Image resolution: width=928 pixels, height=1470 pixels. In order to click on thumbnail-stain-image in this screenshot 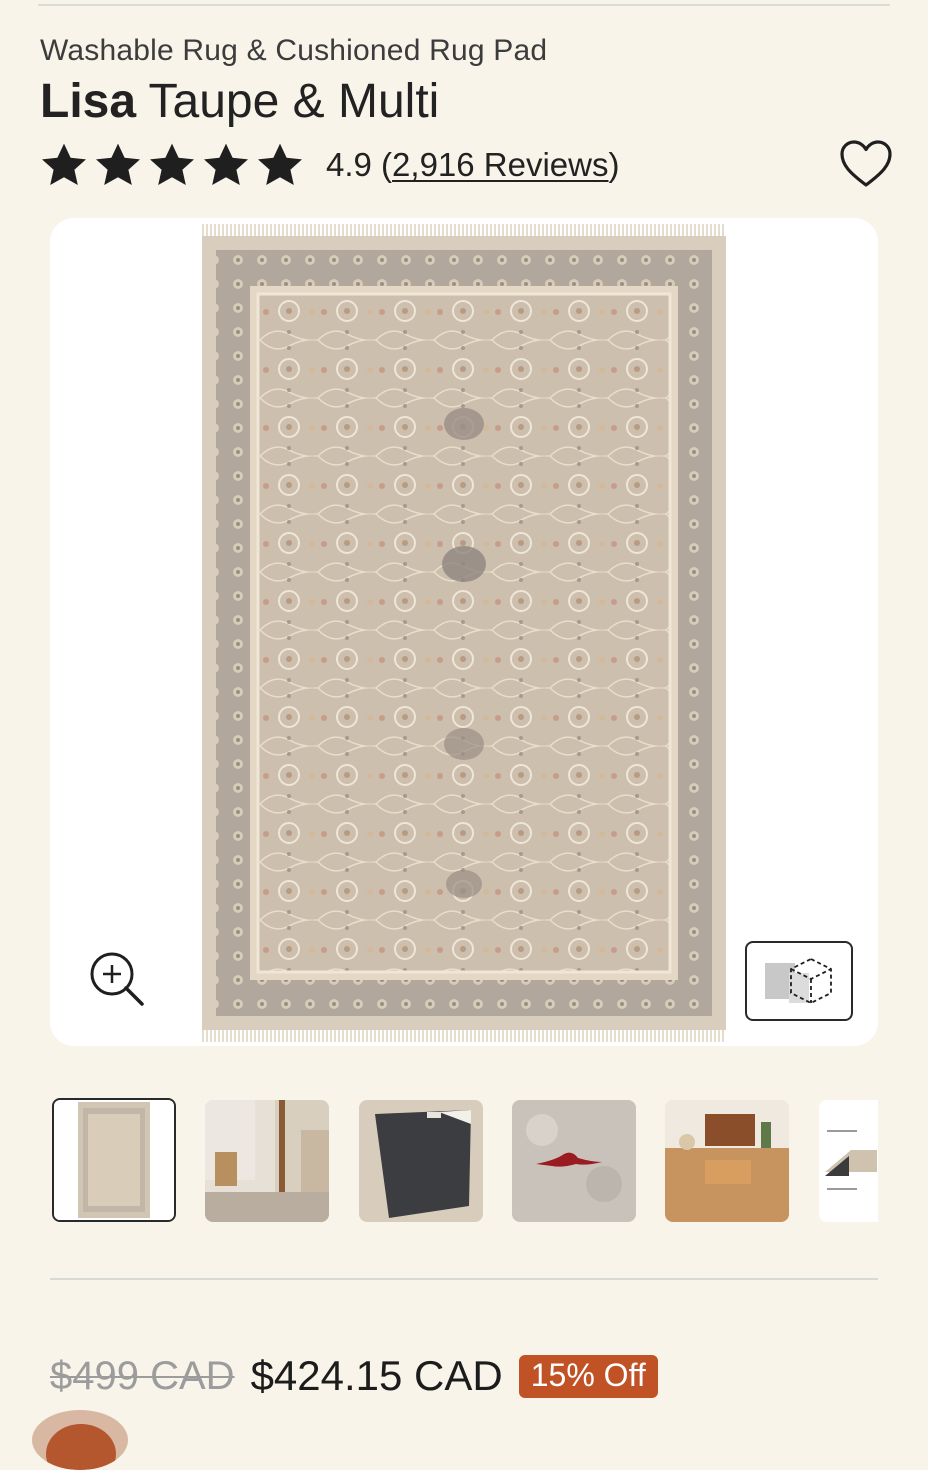, I will do `click(574, 1161)`.